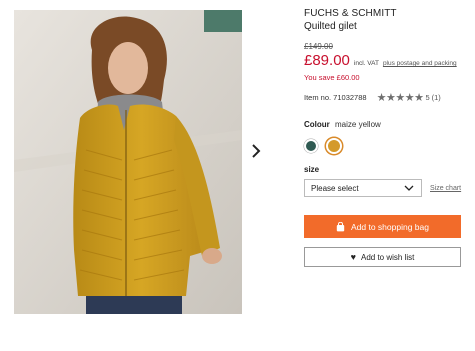  I want to click on product-title: Quilted gilet, so click(330, 26).